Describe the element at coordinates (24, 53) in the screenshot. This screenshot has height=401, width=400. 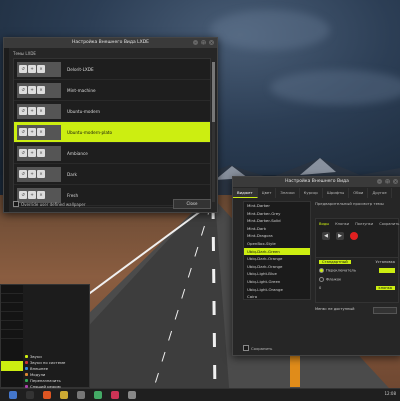
I see `list-header: Темы LXDE` at that location.